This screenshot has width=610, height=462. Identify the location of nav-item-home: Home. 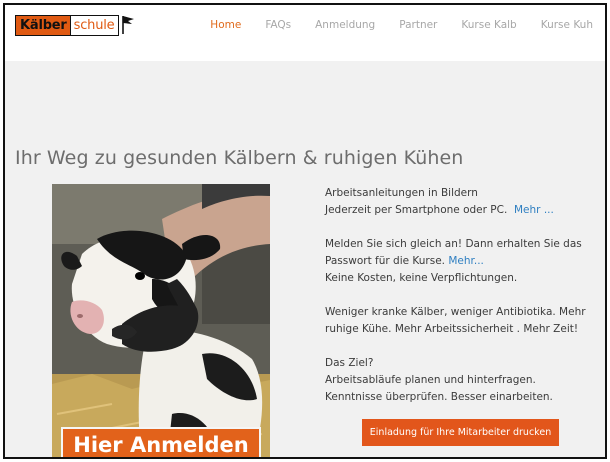
(225, 25).